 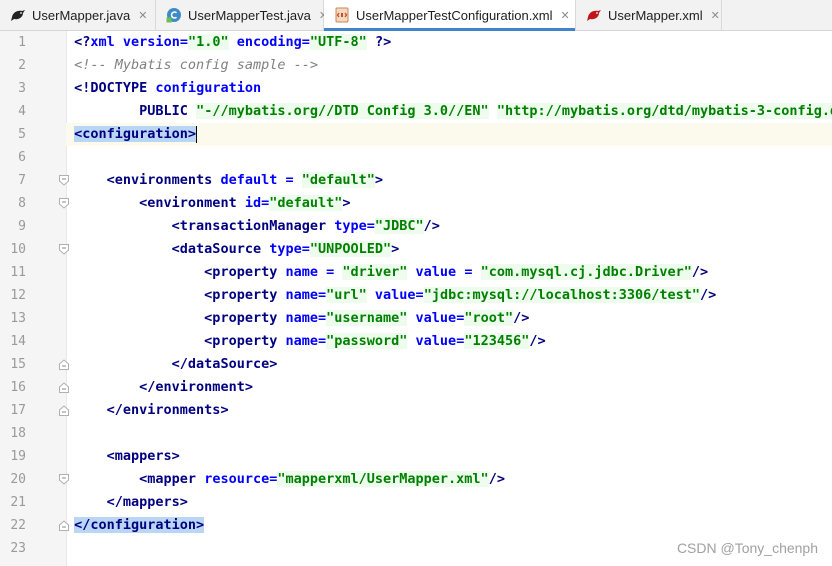 What do you see at coordinates (497, 341) in the screenshot?
I see `attr-value: "123456"` at bounding box center [497, 341].